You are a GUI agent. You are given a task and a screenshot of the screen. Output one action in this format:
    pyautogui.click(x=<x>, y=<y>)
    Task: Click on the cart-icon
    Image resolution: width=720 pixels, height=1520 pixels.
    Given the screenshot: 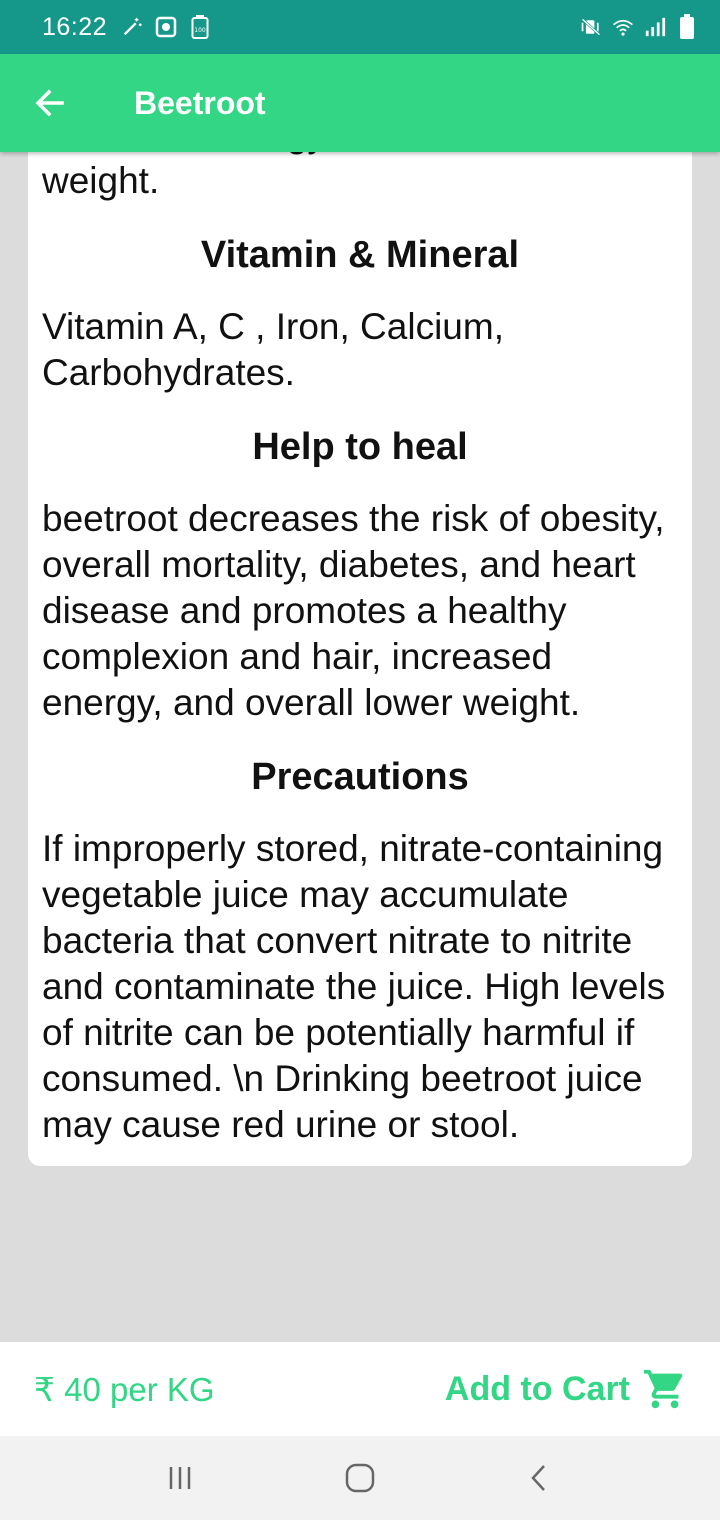 What is the action you would take?
    pyautogui.click(x=663, y=1389)
    